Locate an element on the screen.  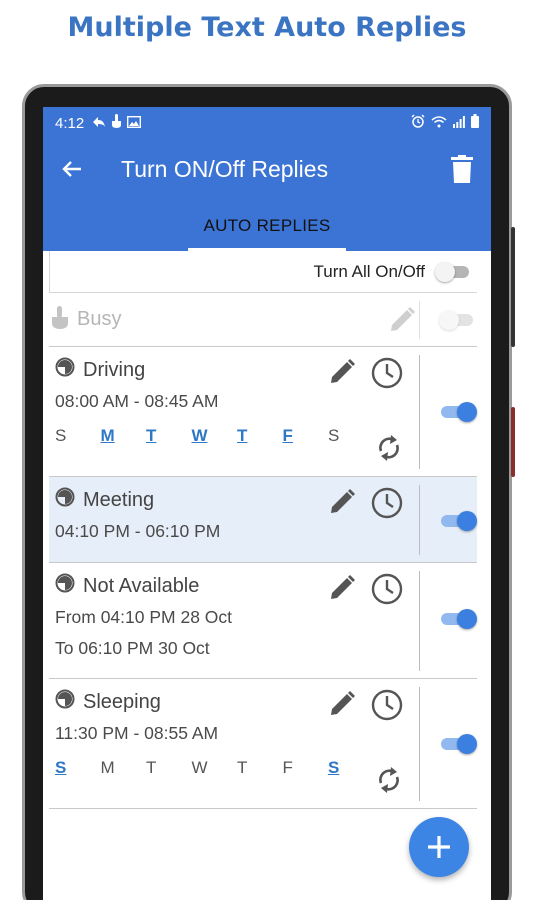
headline: Multiple Text Auto Replies is located at coordinates (267, 27).